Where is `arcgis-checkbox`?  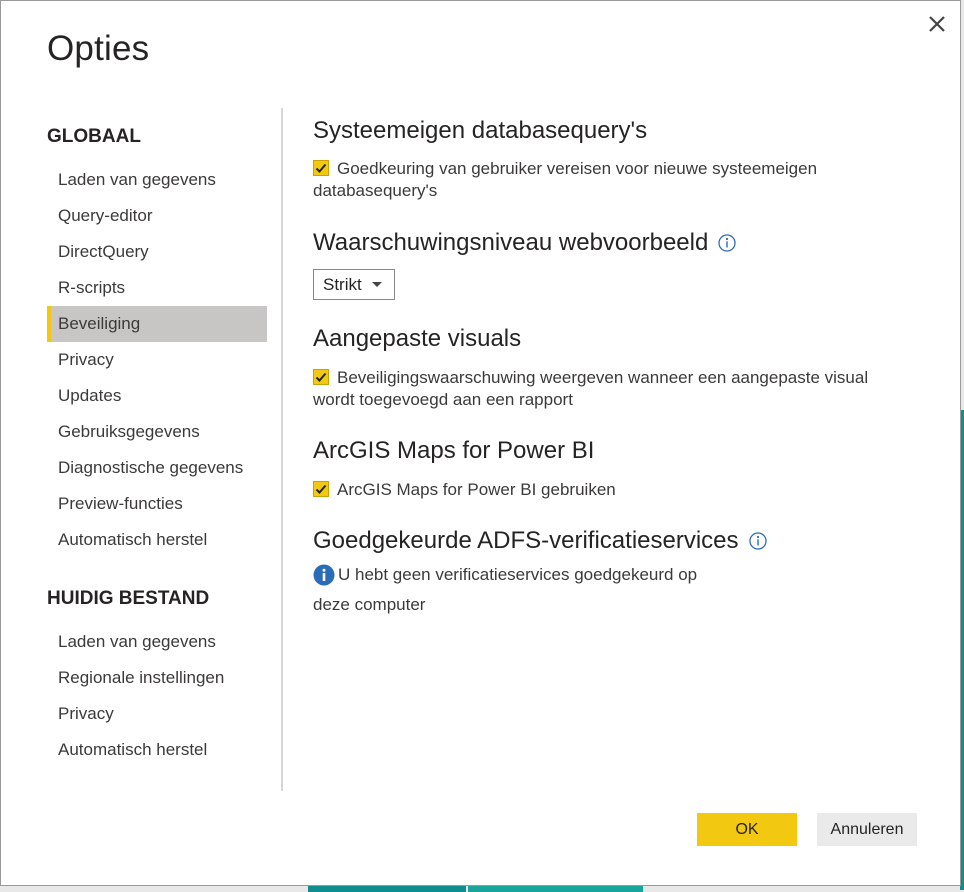 arcgis-checkbox is located at coordinates (321, 489).